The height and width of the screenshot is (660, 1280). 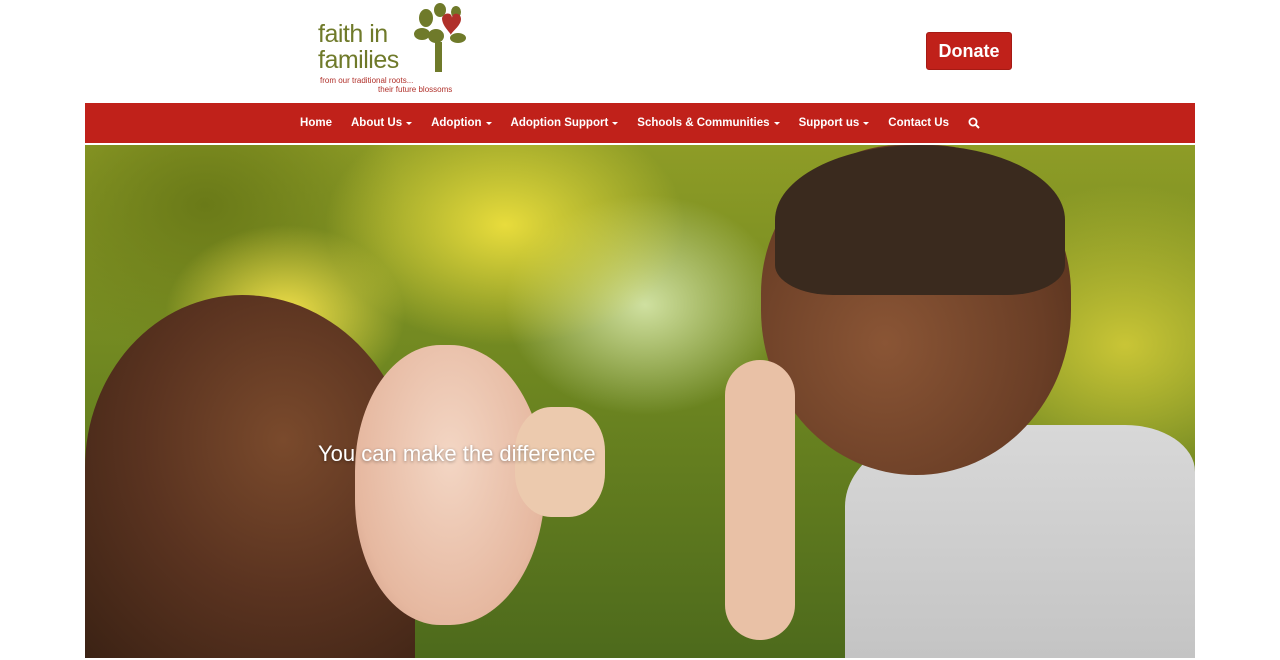 I want to click on nav-support-us: Support us, so click(x=834, y=123).